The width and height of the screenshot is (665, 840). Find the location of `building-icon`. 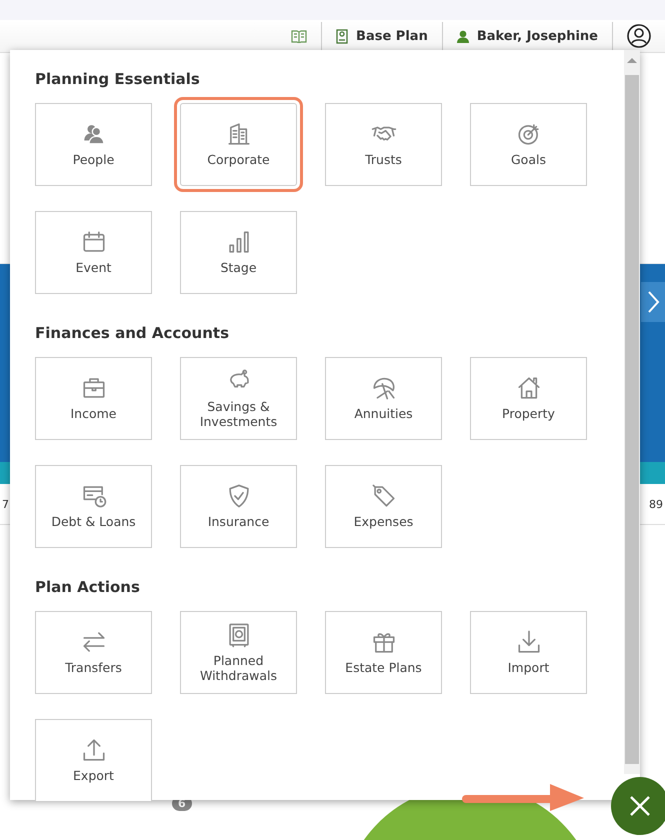

building-icon is located at coordinates (239, 134).